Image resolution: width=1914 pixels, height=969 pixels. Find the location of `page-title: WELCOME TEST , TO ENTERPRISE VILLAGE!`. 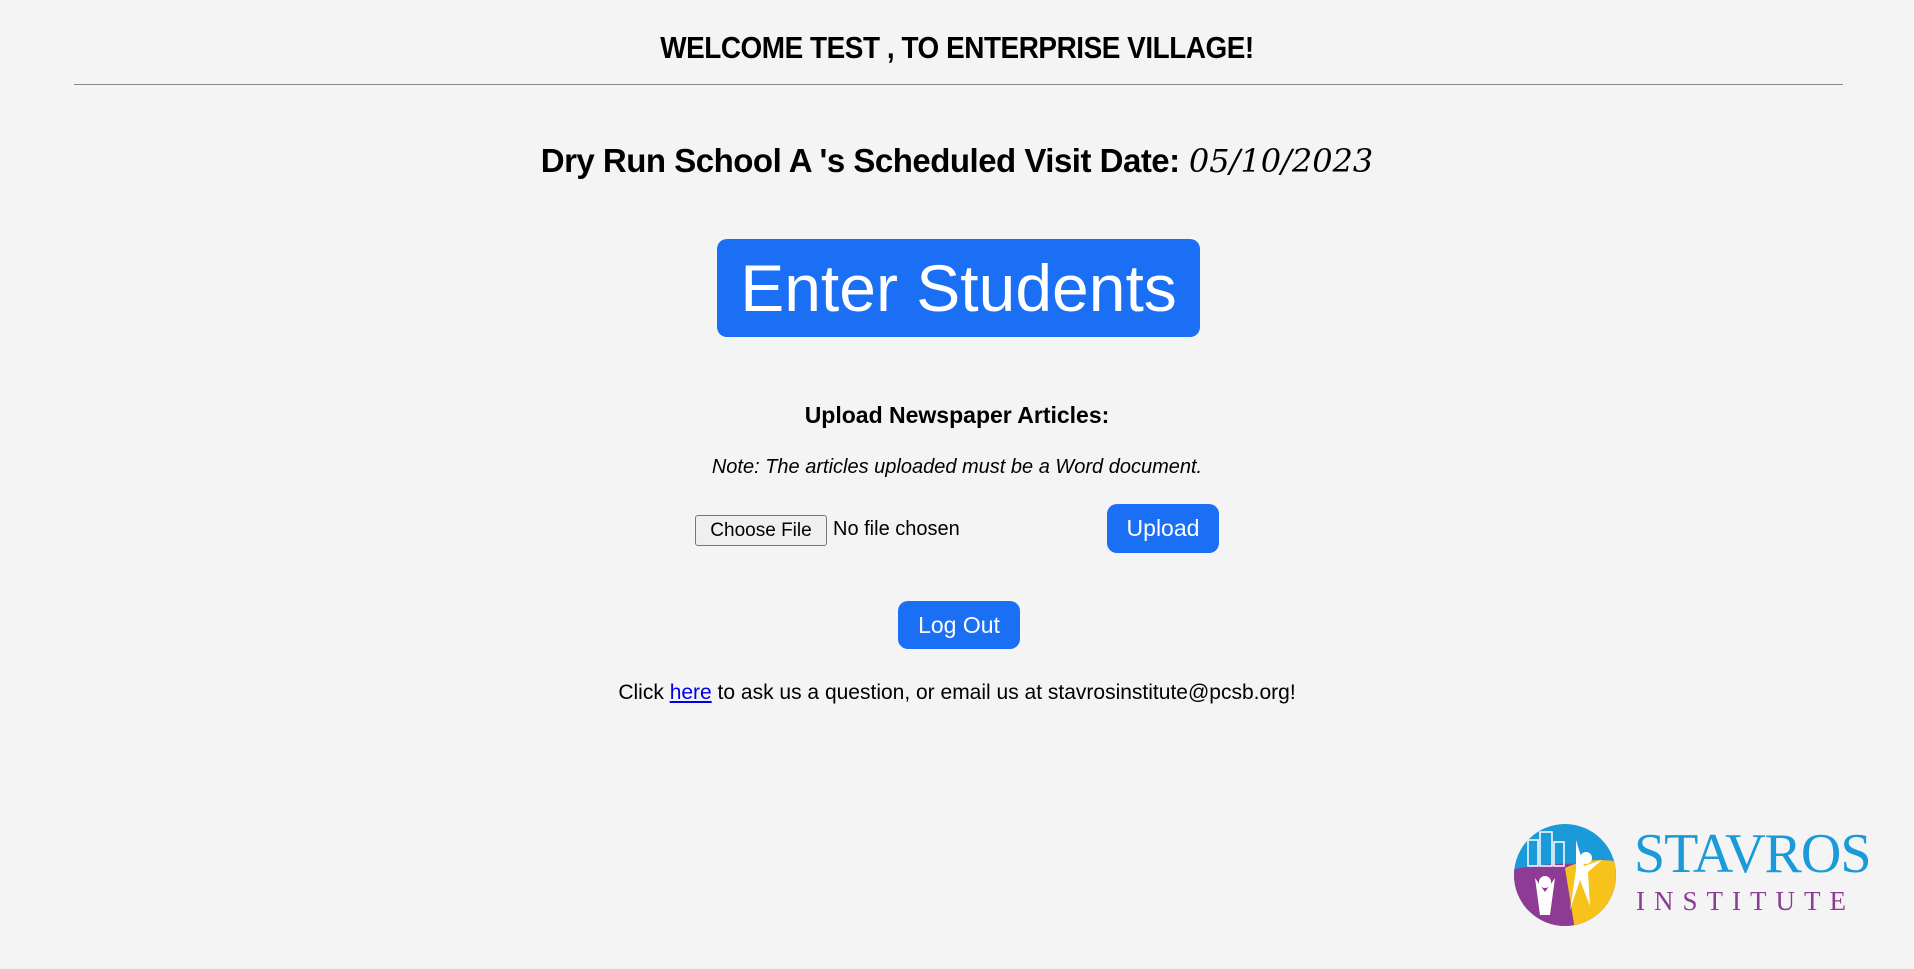

page-title: WELCOME TEST , TO ENTERPRISE VILLAGE! is located at coordinates (957, 47).